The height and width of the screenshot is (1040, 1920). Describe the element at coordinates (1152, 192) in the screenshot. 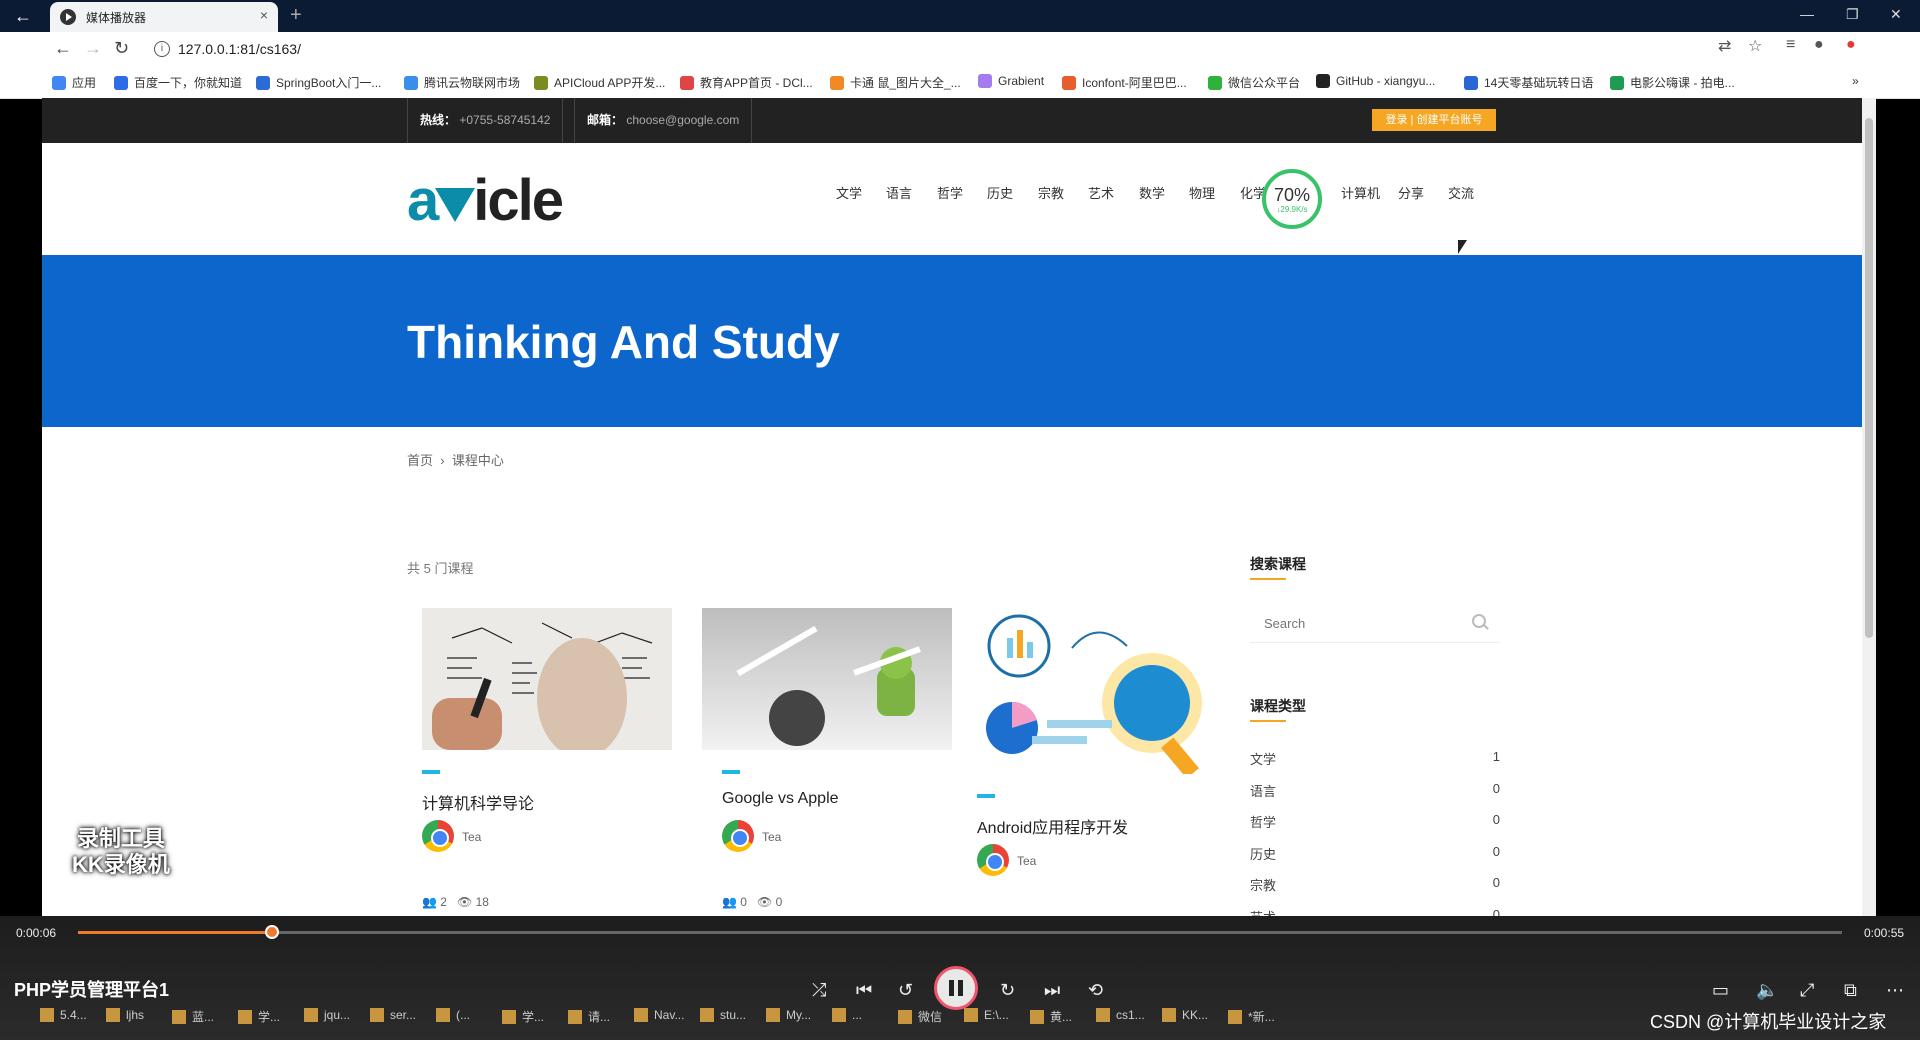

I see `menu-item: 数学` at that location.